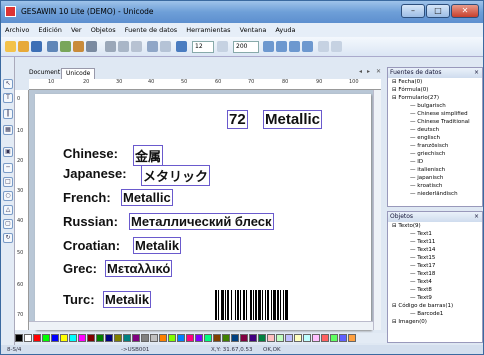 The image size is (484, 355). Describe the element at coordinates (281, 46) in the screenshot. I see `zoom-in-icon` at that location.